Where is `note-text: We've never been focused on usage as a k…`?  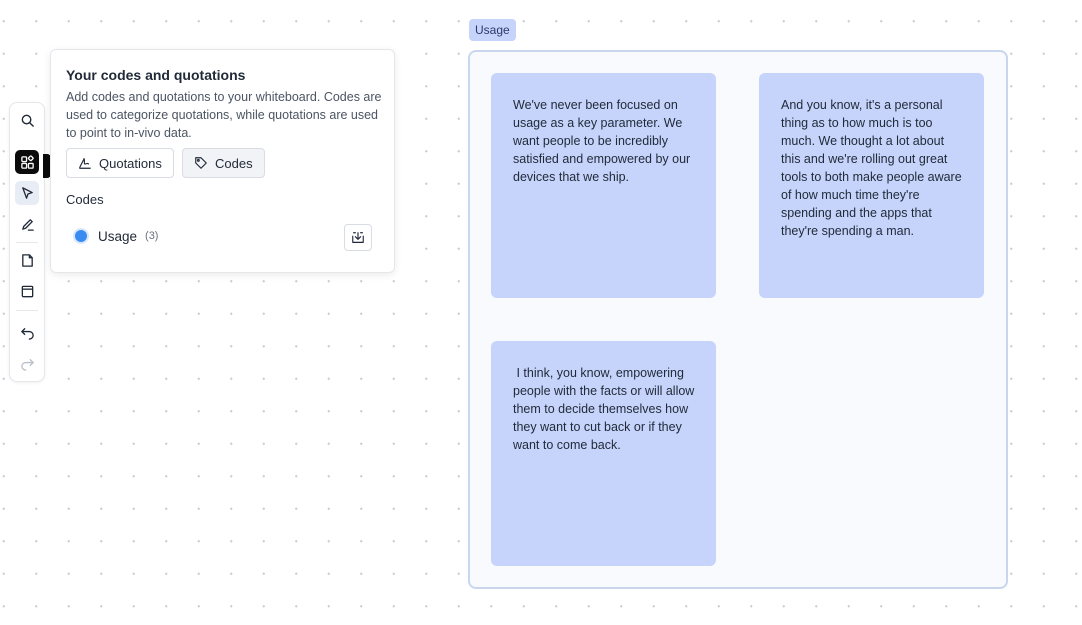
note-text: We've never been focused on usage as a k… is located at coordinates (602, 141).